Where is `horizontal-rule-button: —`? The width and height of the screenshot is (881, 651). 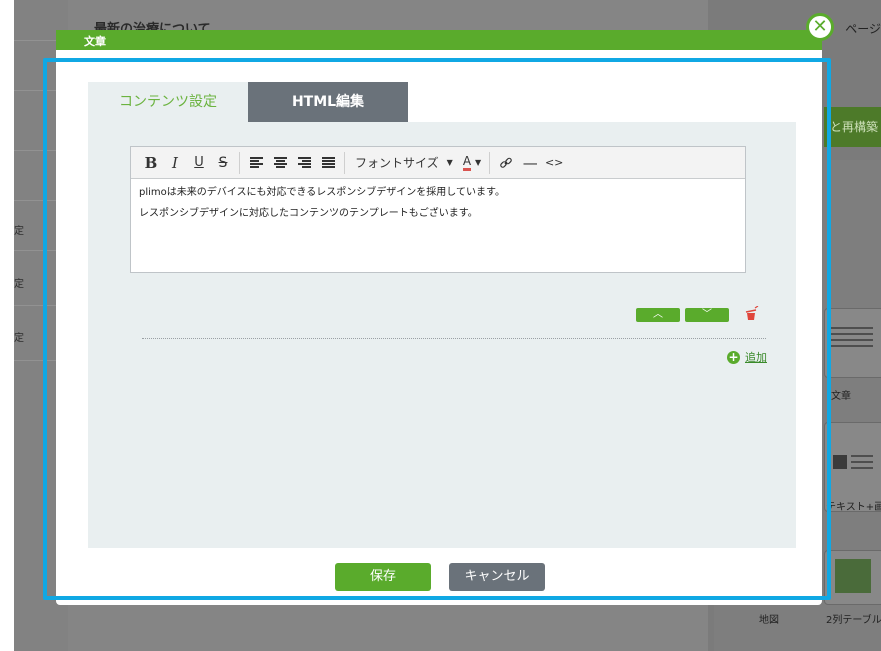
horizontal-rule-button: — is located at coordinates (530, 163).